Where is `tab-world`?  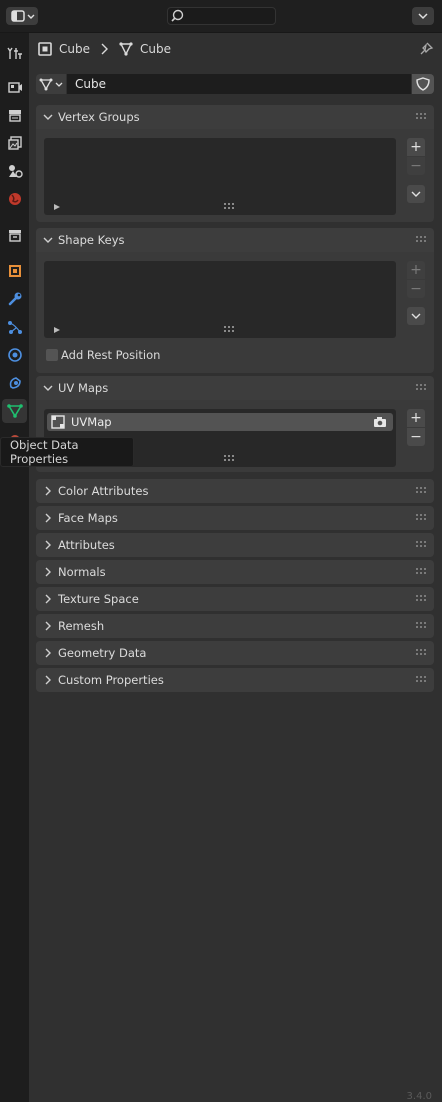 tab-world is located at coordinates (14, 199).